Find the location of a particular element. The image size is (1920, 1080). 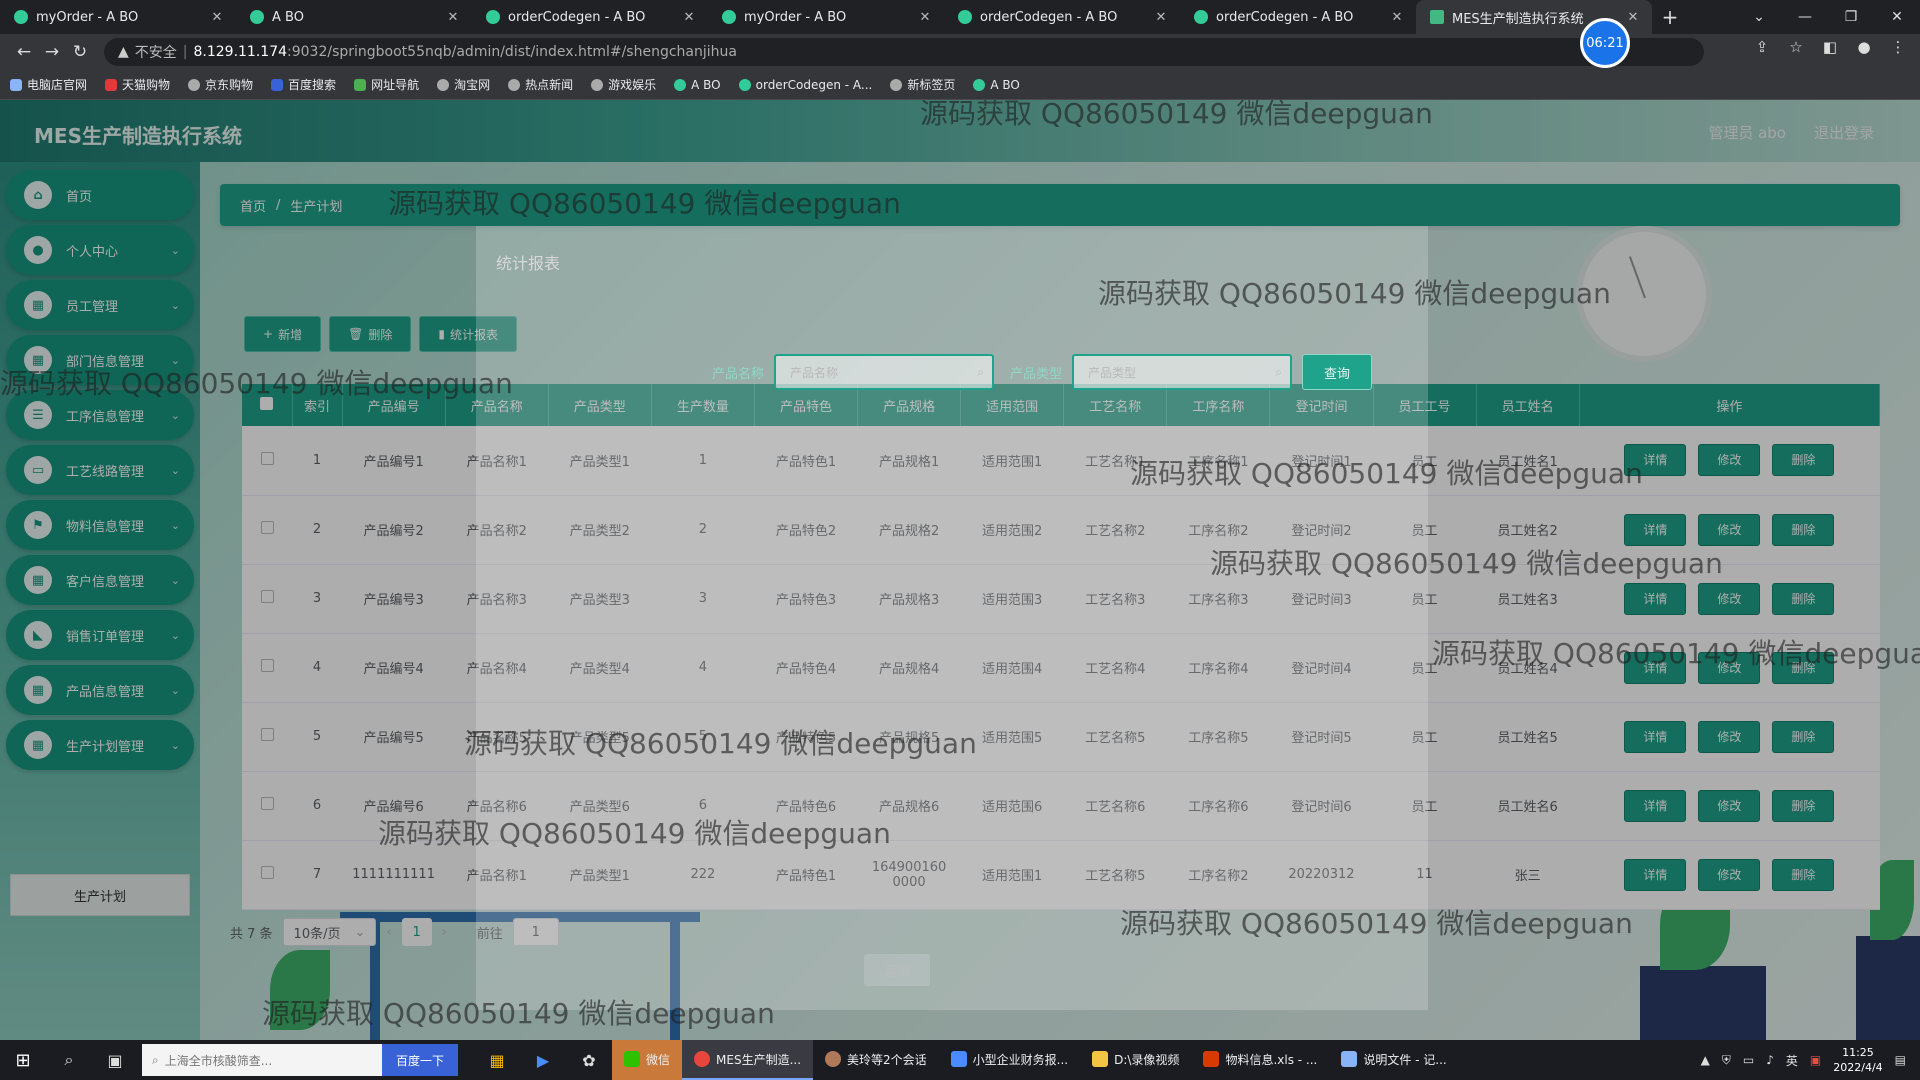

reload-icon: ↻ is located at coordinates (80, 52).